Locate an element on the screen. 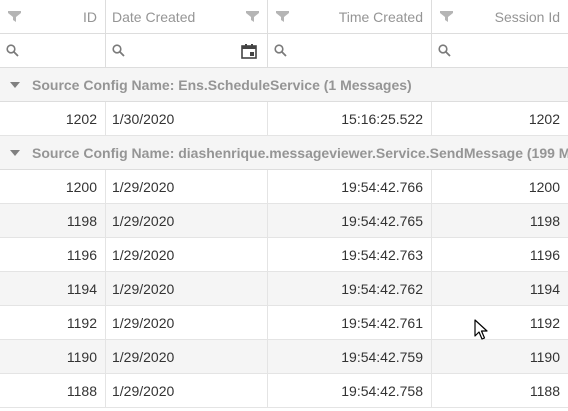 The image size is (568, 411). cell-id: 1194 is located at coordinates (53, 288).